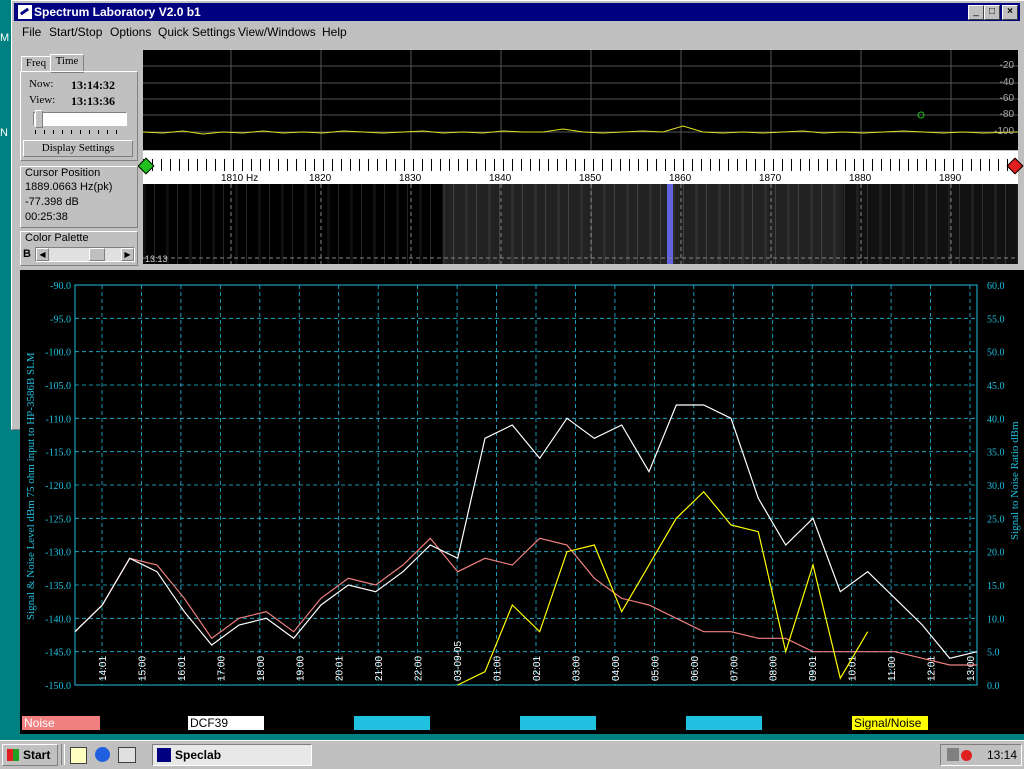  What do you see at coordinates (1015, 480) in the screenshot?
I see `y2-axis-label: Signal to Noise Ratio dBm` at bounding box center [1015, 480].